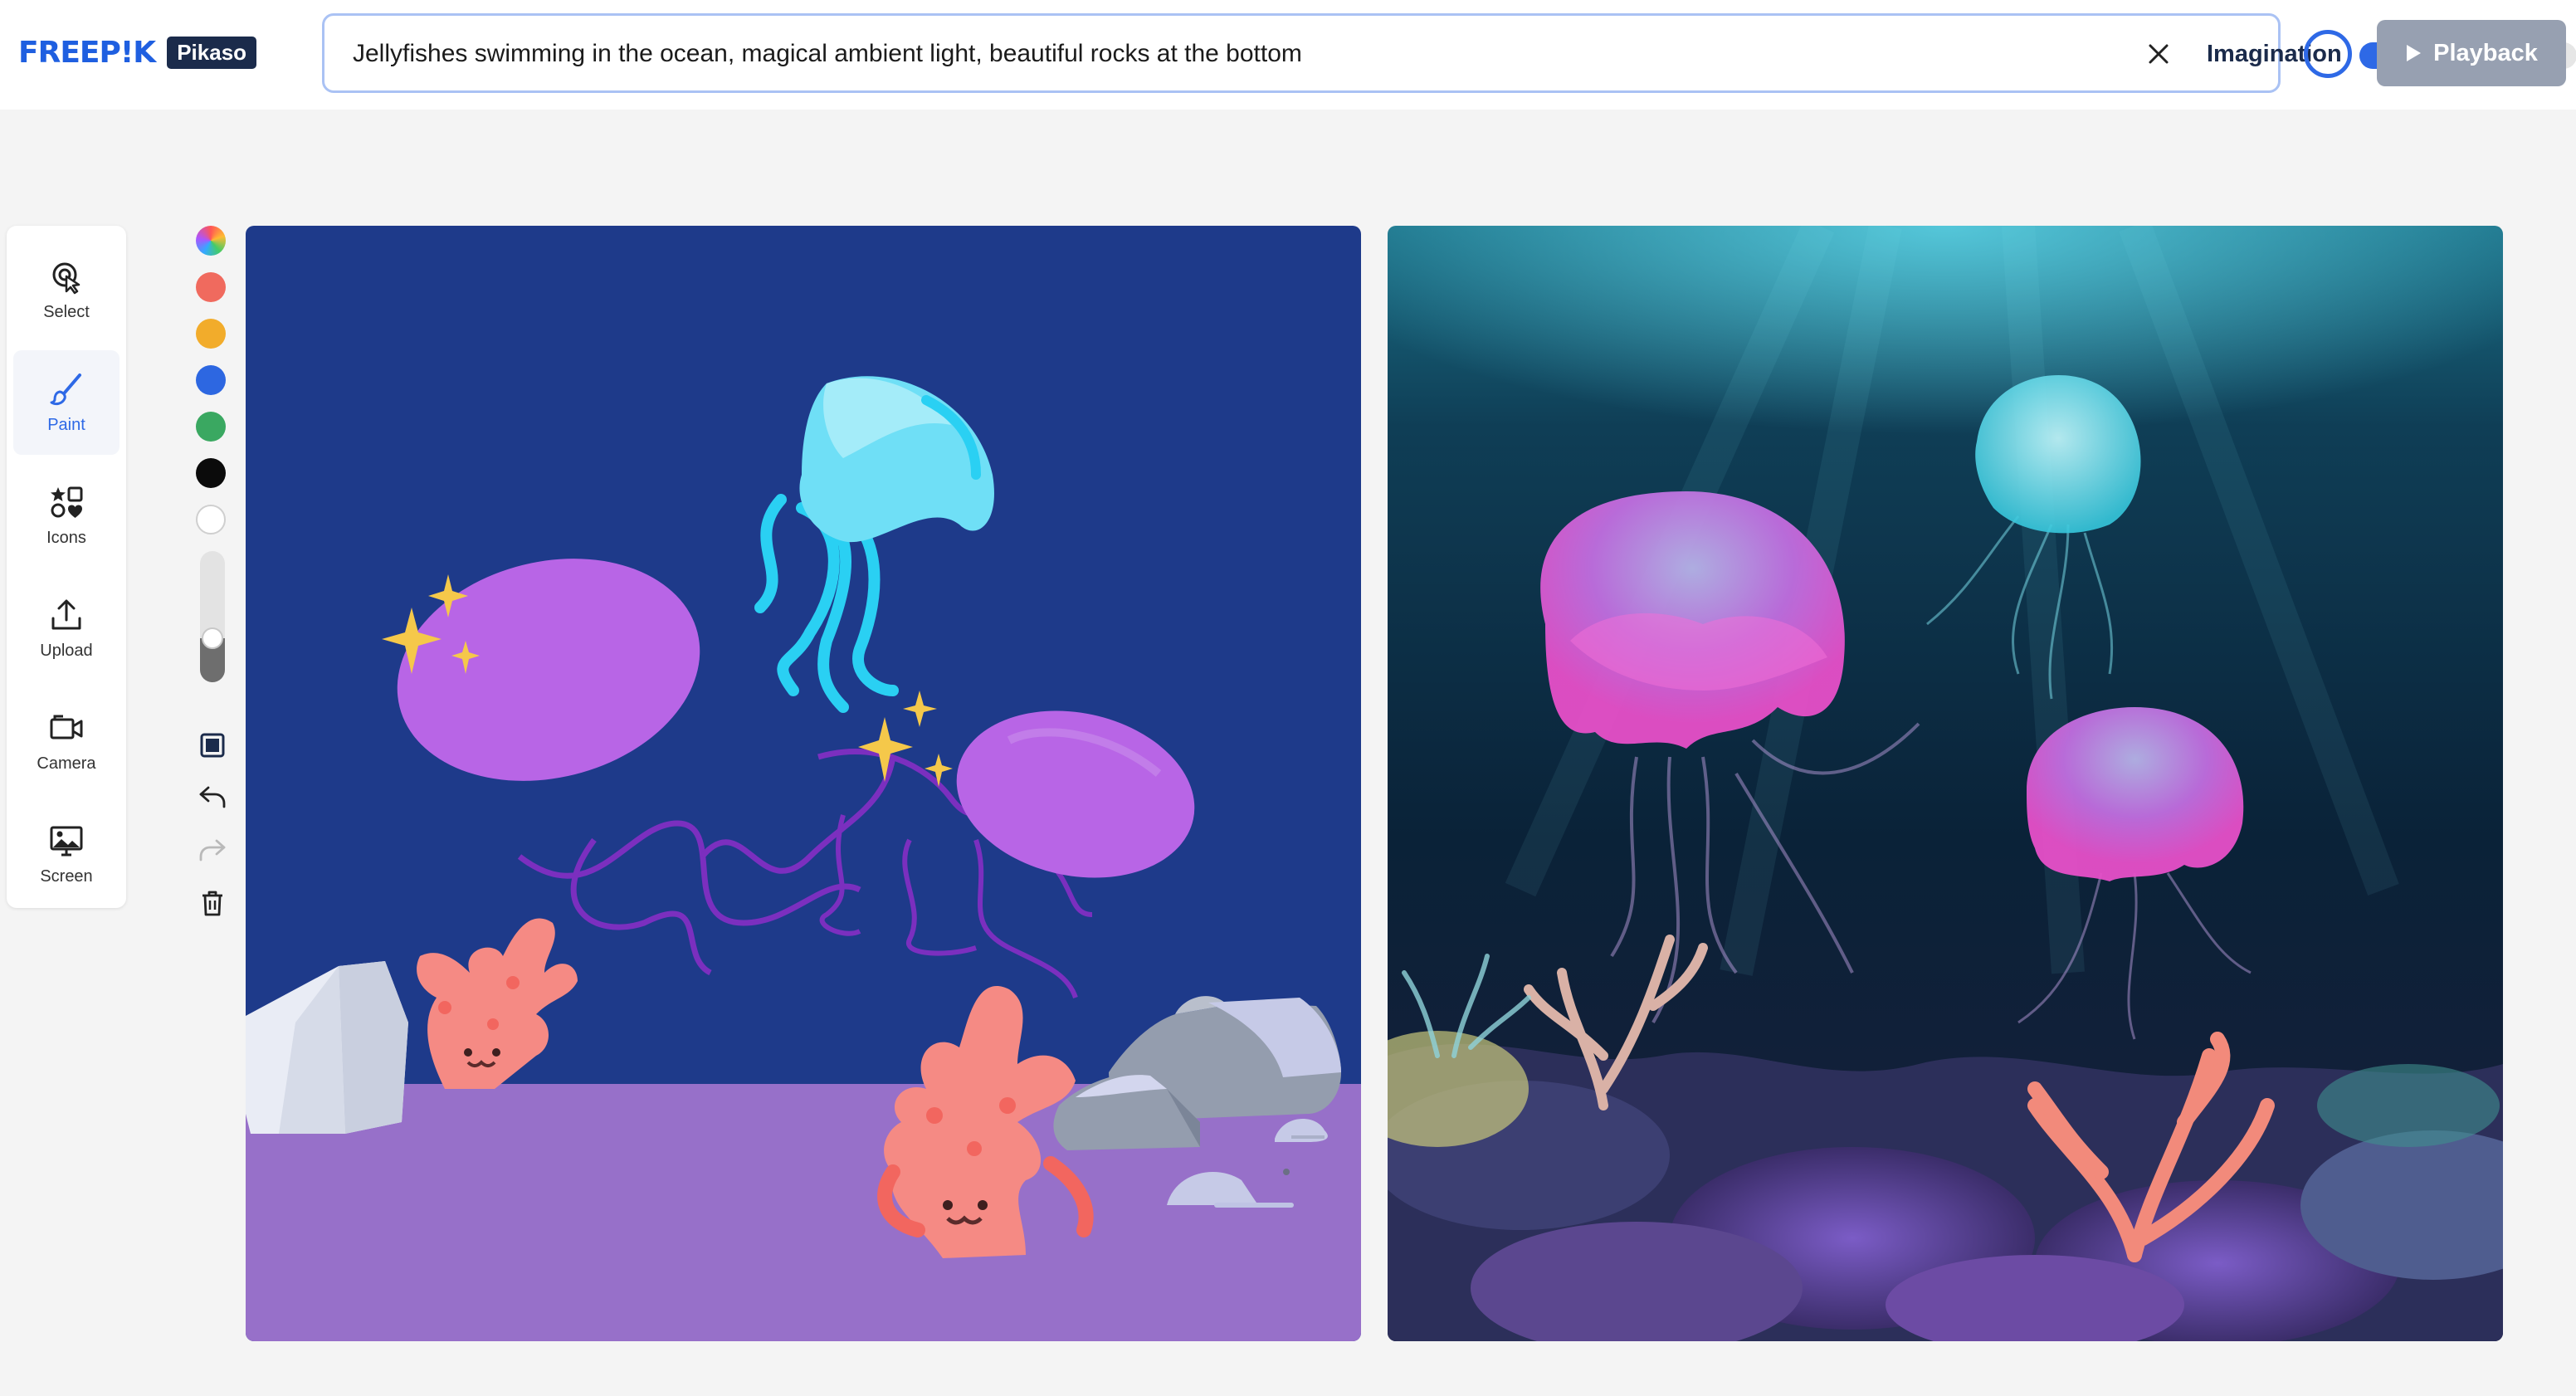  I want to click on tool-camera: Camera, so click(67, 741).